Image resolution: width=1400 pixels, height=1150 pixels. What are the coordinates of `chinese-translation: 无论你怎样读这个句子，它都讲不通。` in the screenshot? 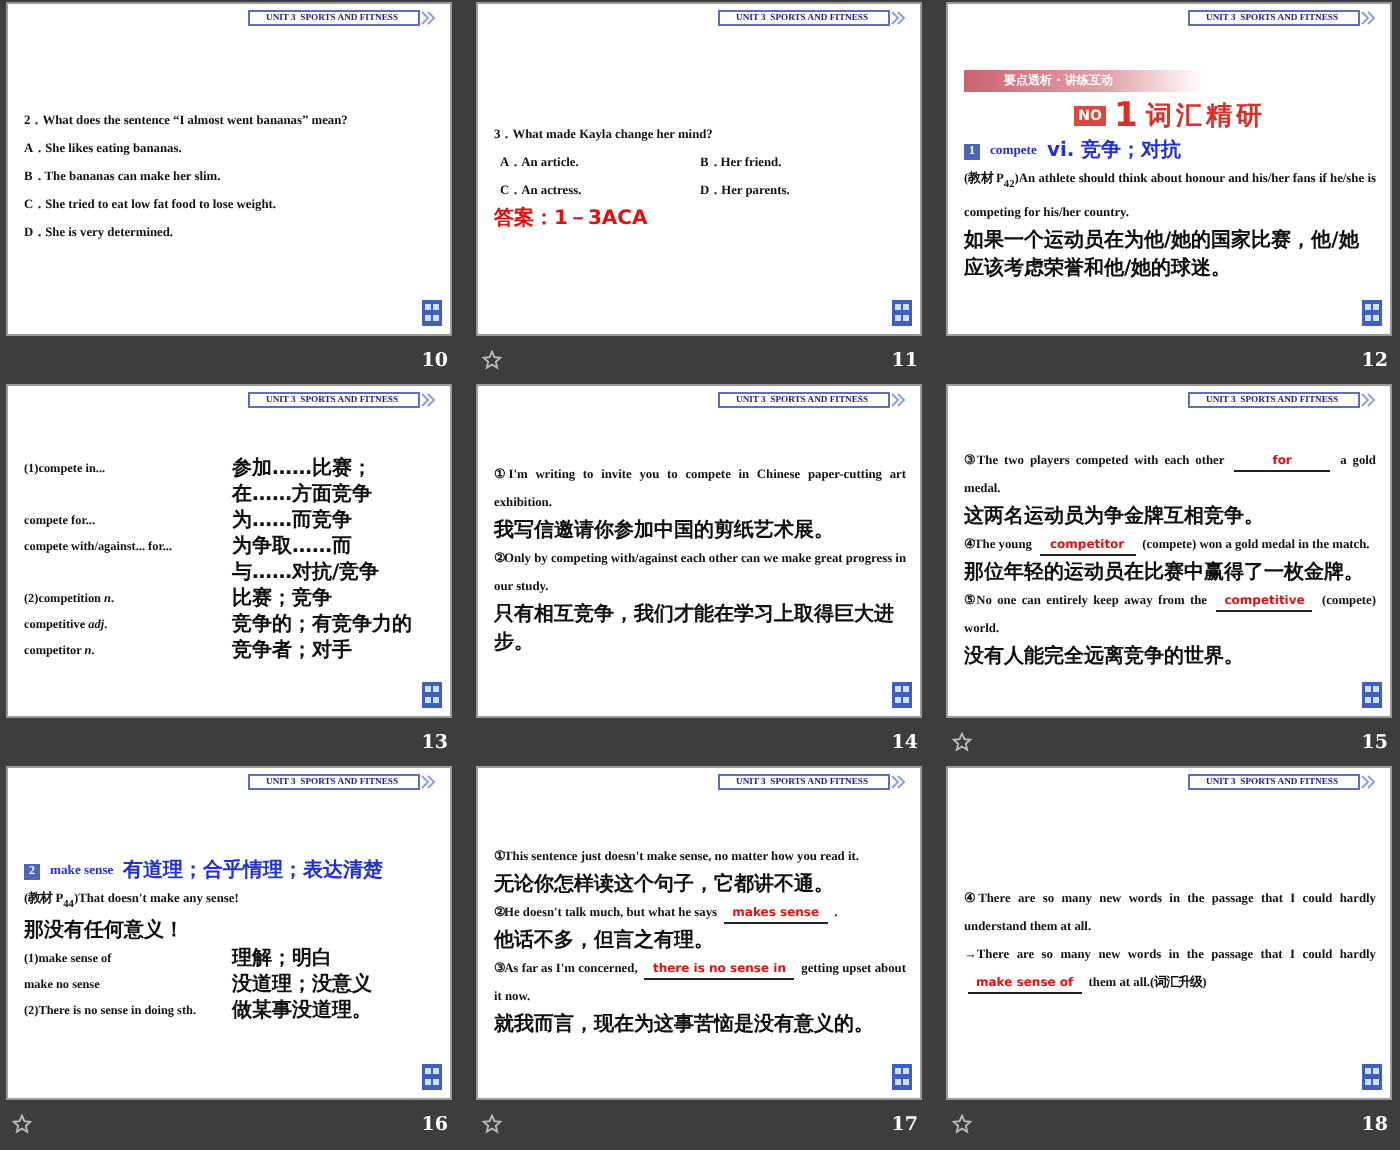 It's located at (665, 885).